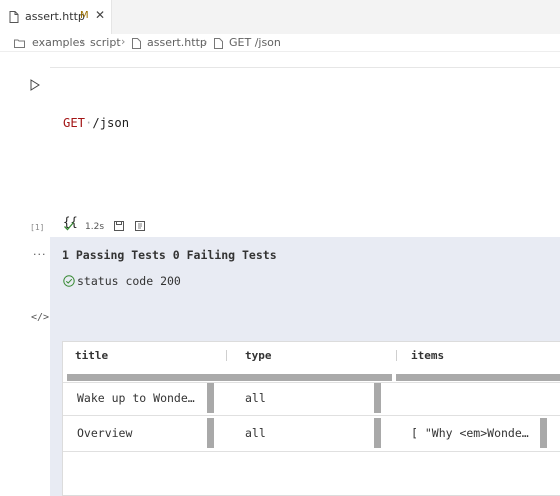 Image resolution: width=560 pixels, height=496 pixels. What do you see at coordinates (40, 317) in the screenshot?
I see `code-icon: </>` at bounding box center [40, 317].